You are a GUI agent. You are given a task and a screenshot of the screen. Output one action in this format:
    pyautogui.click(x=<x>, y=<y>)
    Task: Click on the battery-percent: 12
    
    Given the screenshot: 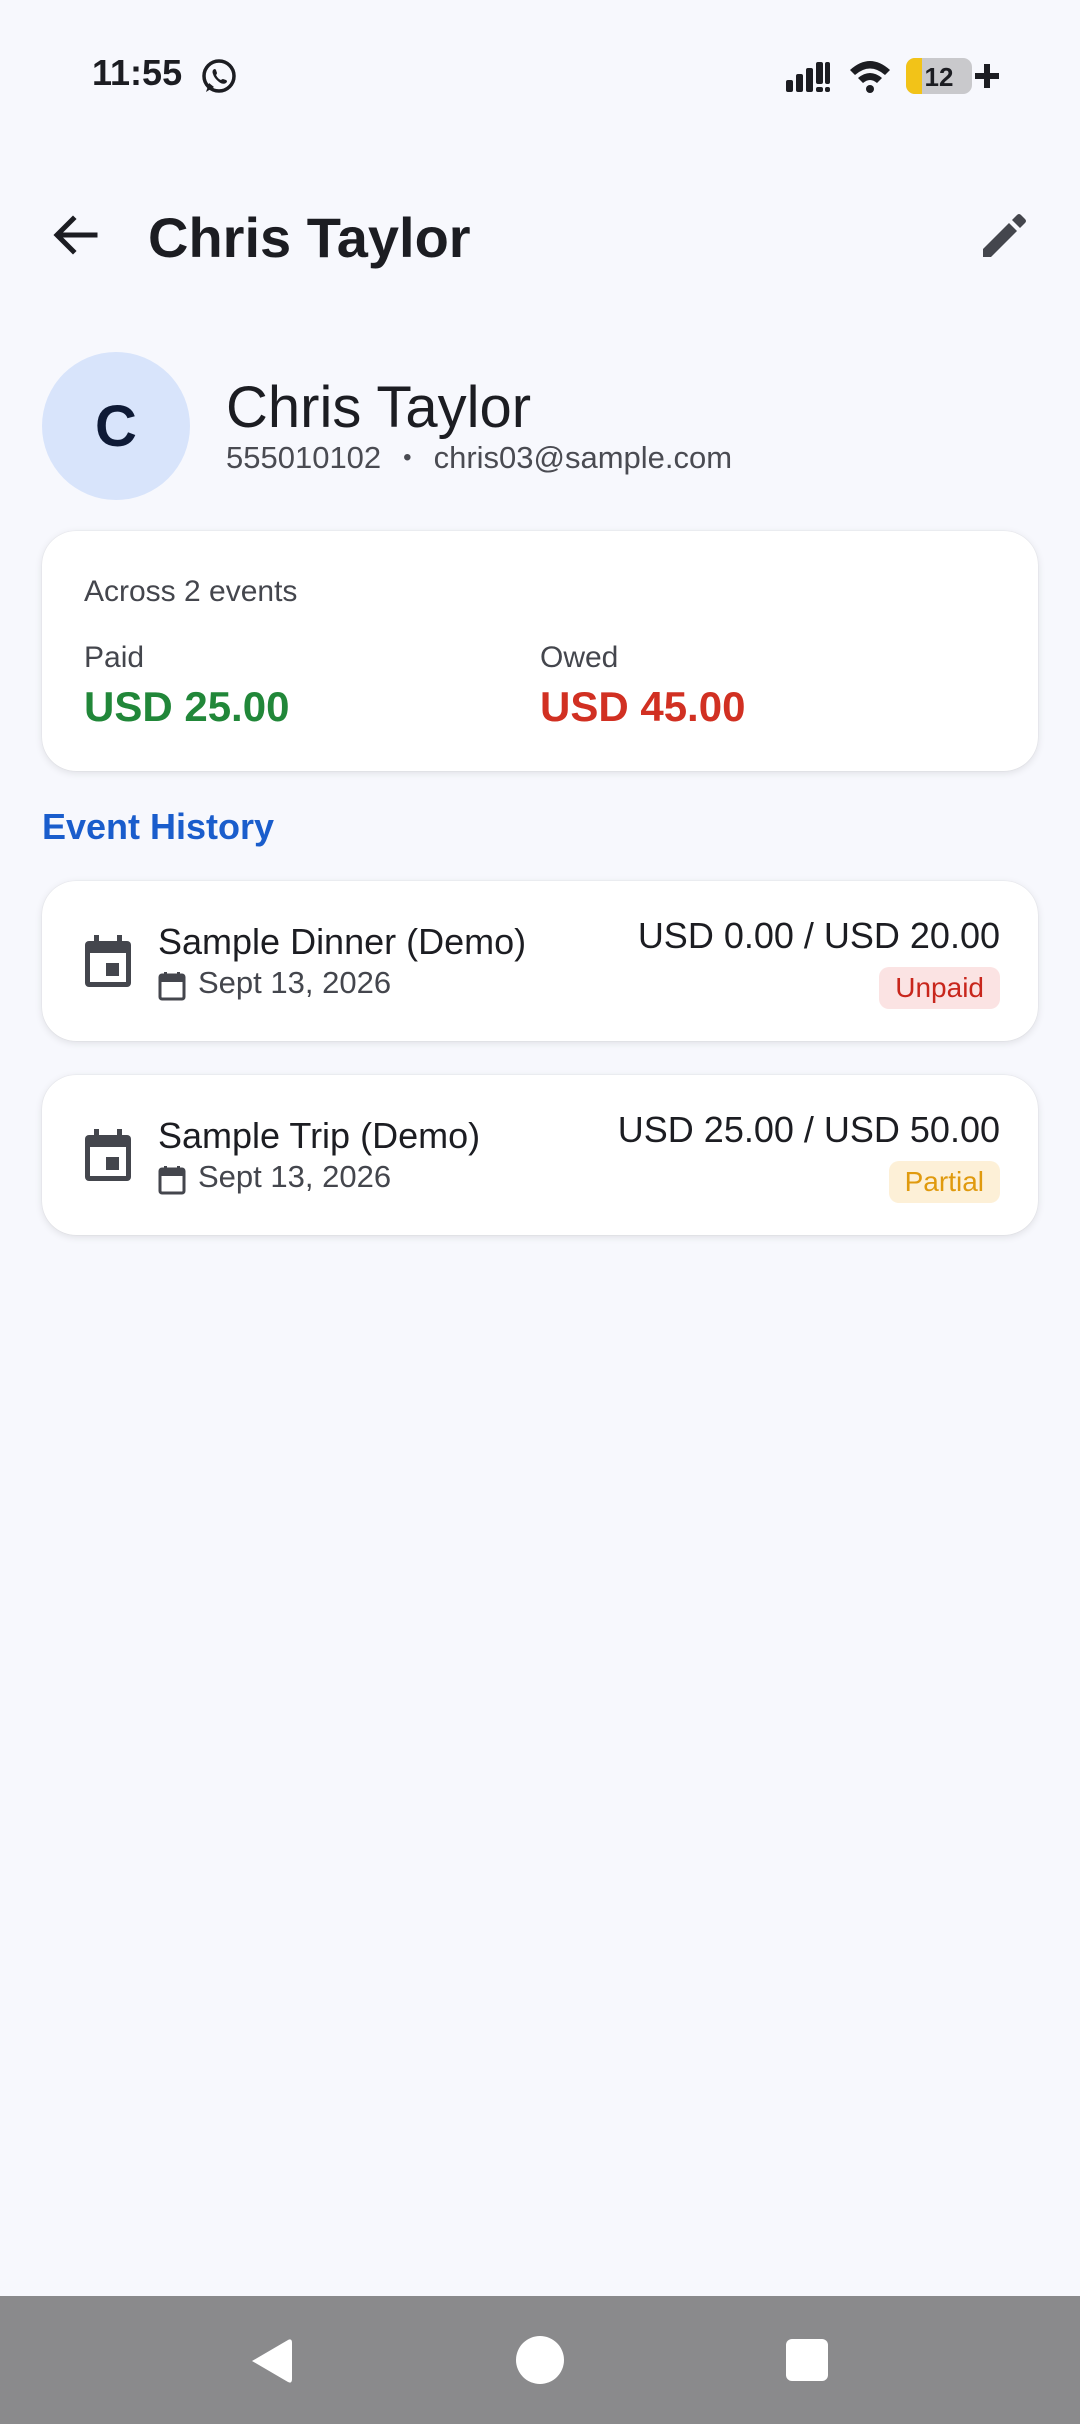 What is the action you would take?
    pyautogui.click(x=939, y=77)
    